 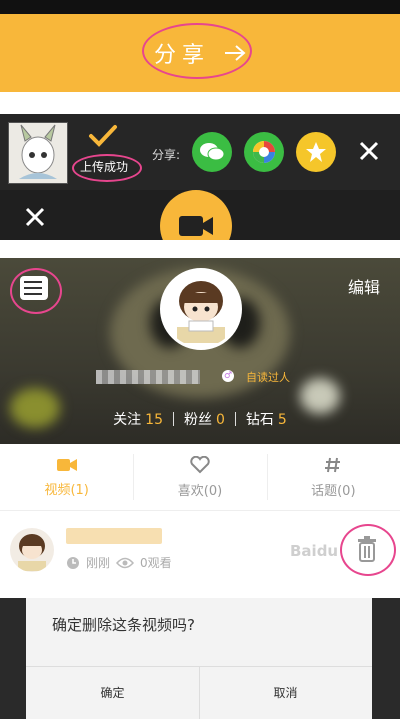 I want to click on qzone-share-button, so click(x=316, y=152).